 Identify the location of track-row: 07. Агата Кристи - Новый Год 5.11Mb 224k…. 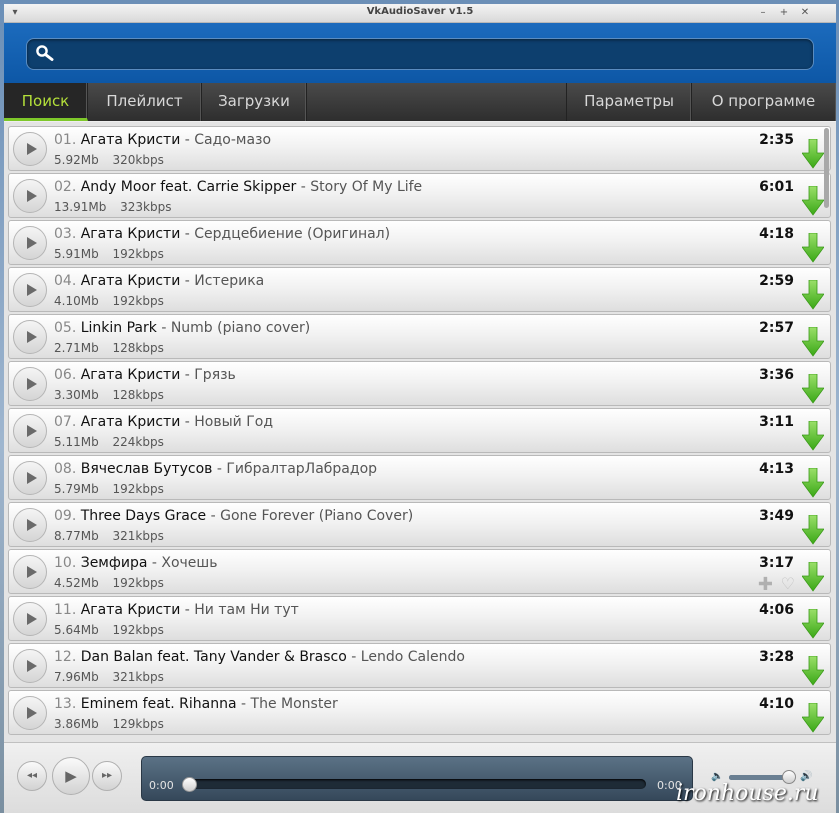
(419, 430).